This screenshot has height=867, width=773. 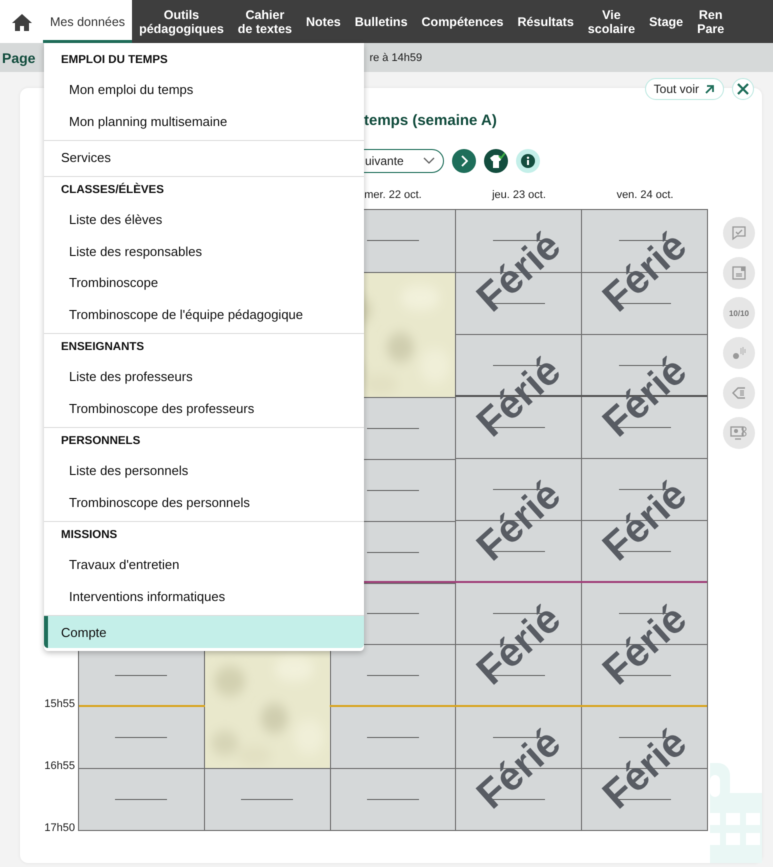 What do you see at coordinates (666, 21) in the screenshot?
I see `nav-tab: Stage` at bounding box center [666, 21].